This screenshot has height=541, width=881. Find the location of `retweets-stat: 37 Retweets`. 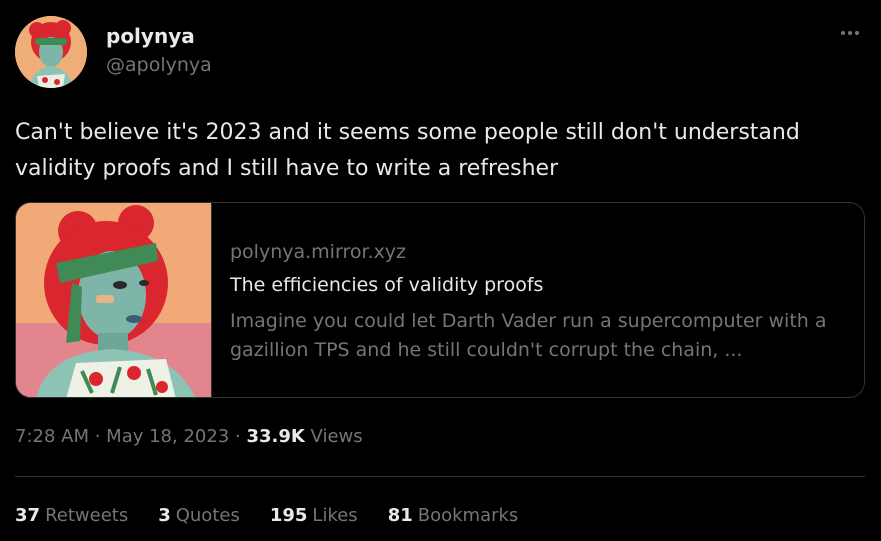

retweets-stat: 37 Retweets is located at coordinates (71, 515).